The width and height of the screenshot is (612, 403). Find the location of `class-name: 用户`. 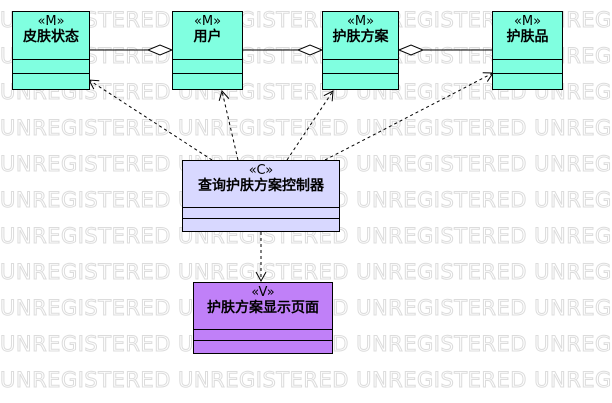

class-name: 用户 is located at coordinates (207, 37).